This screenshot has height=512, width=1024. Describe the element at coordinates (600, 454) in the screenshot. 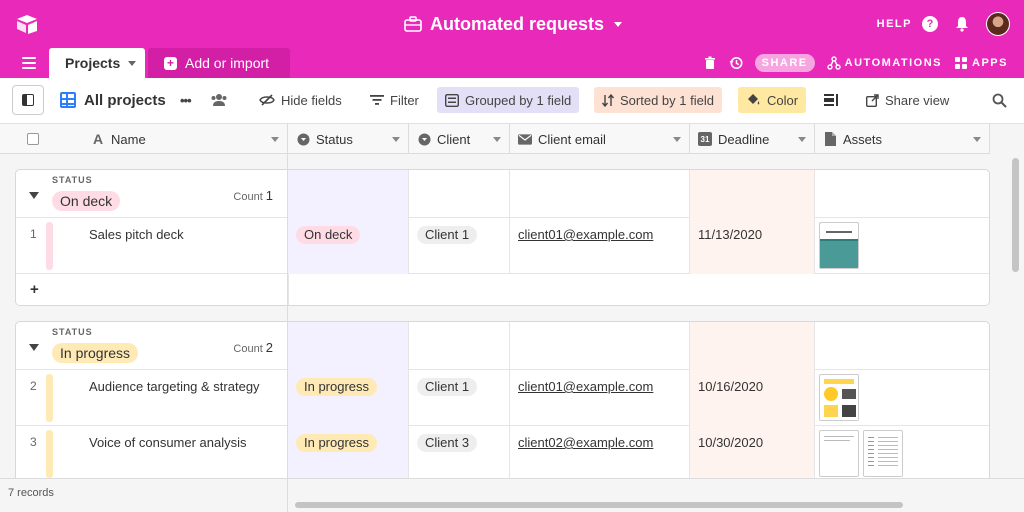

I see `email-cell: client02@example.com` at that location.